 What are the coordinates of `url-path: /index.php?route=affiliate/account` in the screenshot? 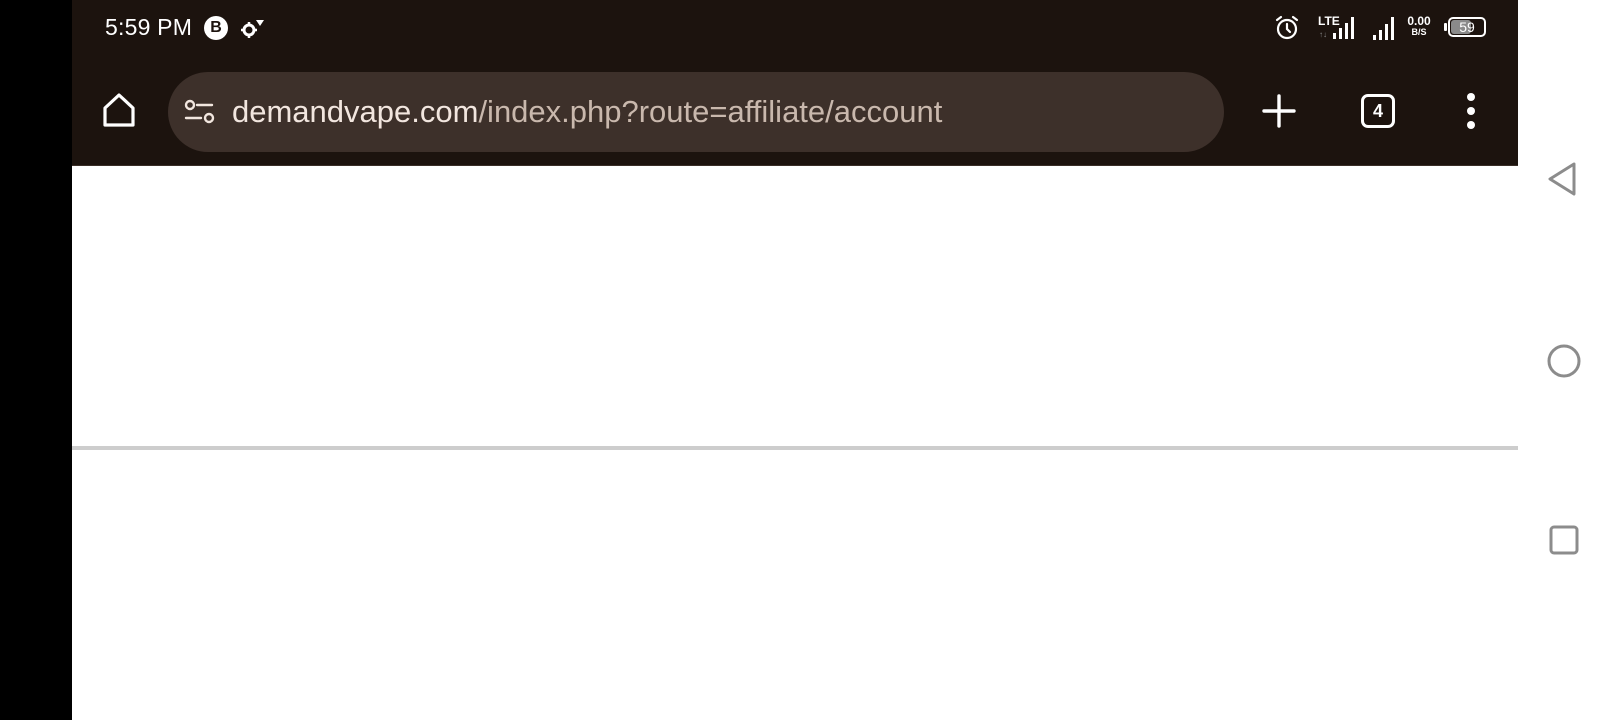 It's located at (710, 111).